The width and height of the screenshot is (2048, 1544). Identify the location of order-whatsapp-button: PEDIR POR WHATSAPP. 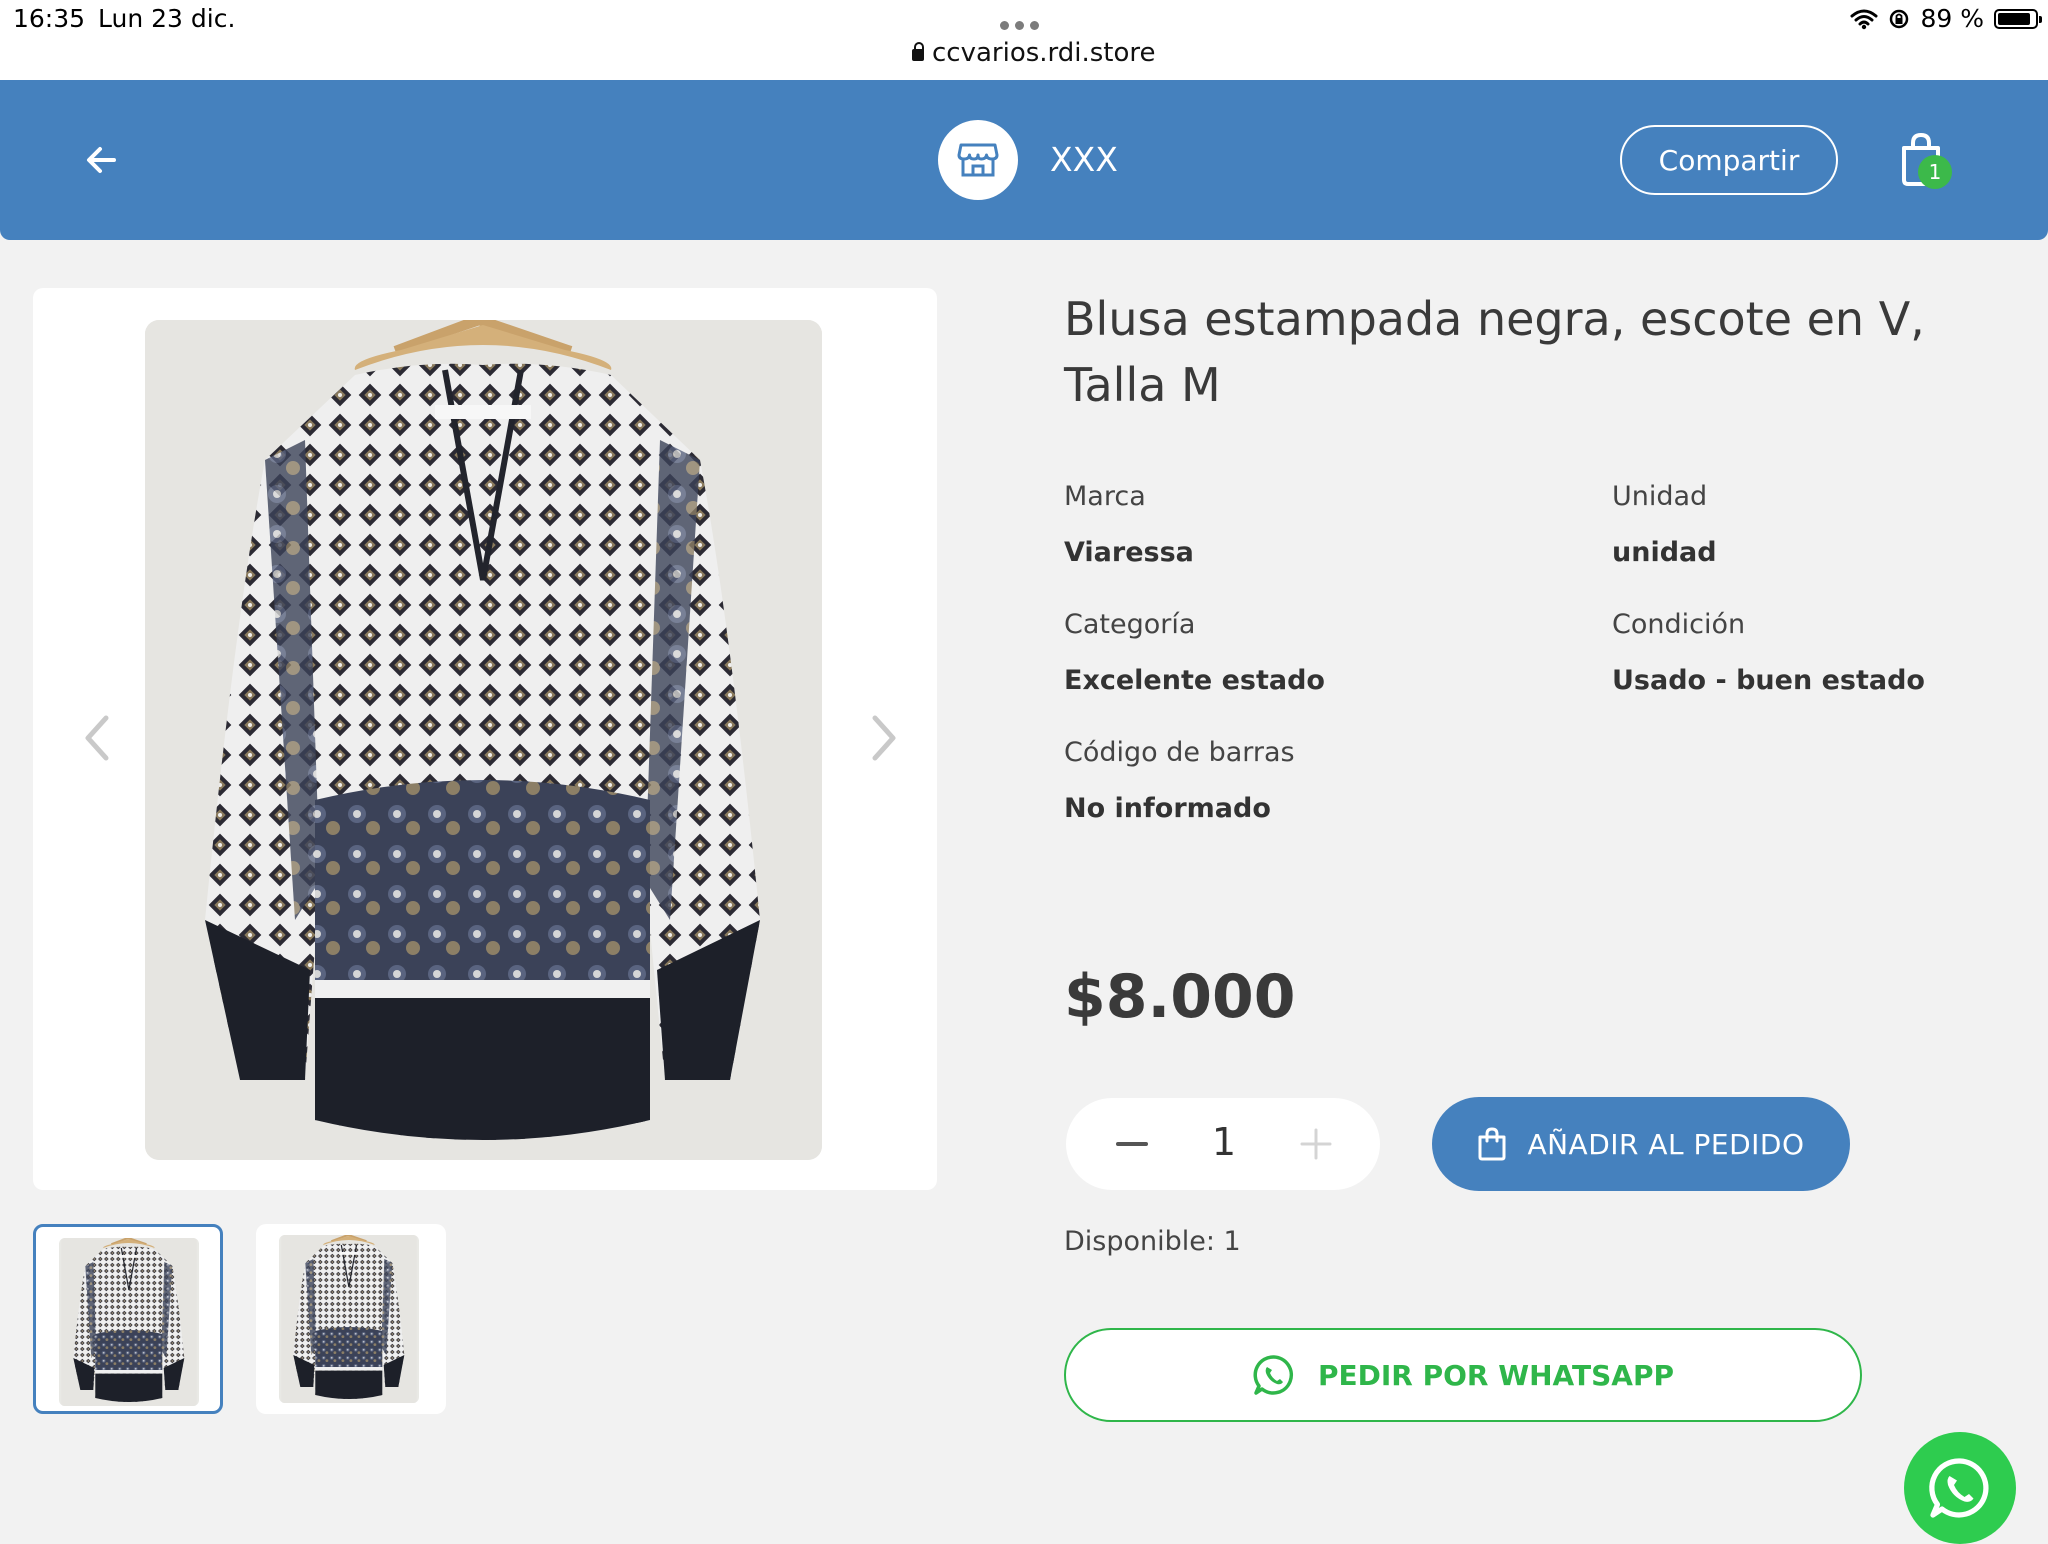
(1463, 1375).